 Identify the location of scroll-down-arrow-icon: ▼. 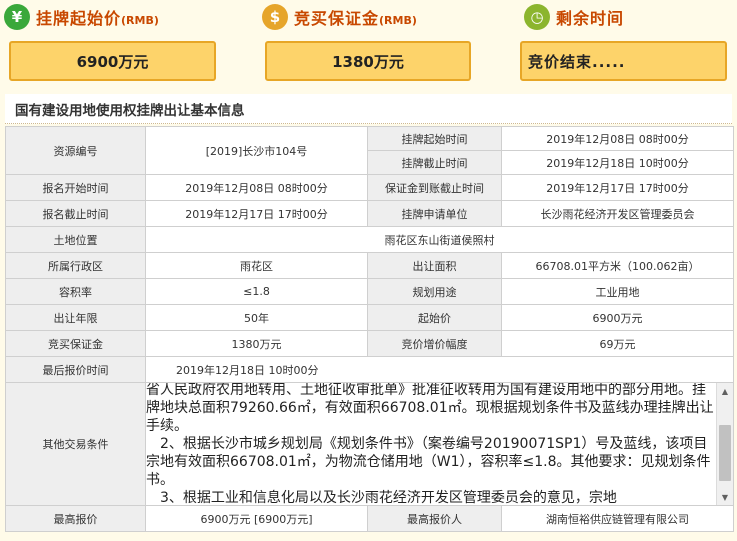
(725, 497).